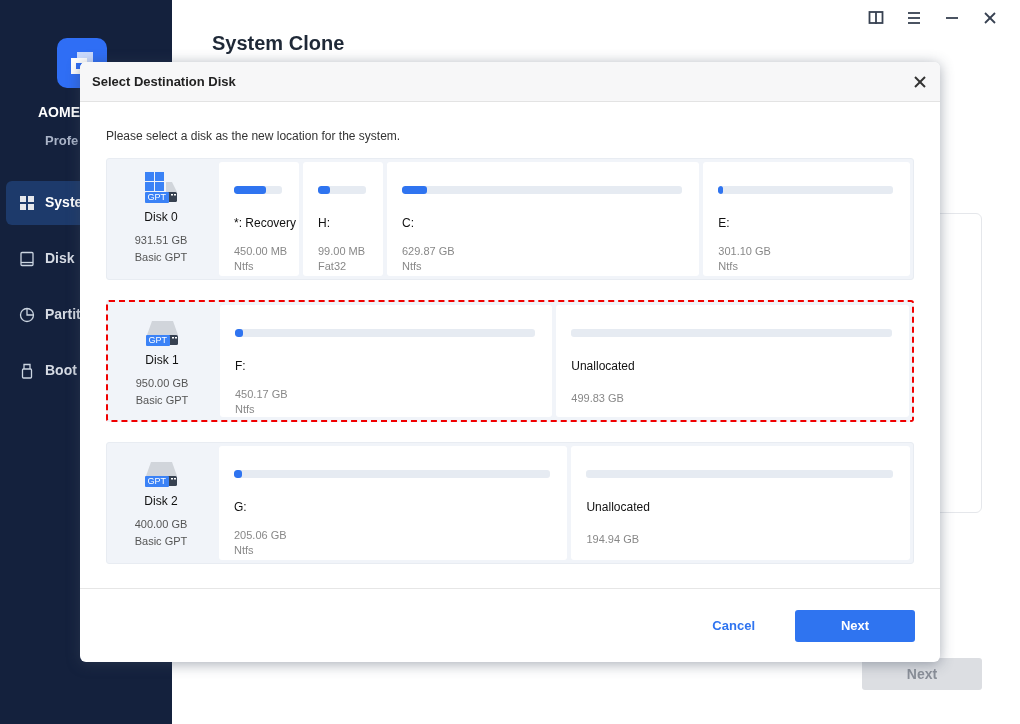 The height and width of the screenshot is (724, 1020). What do you see at coordinates (64, 202) in the screenshot?
I see `nav-label: Syste` at bounding box center [64, 202].